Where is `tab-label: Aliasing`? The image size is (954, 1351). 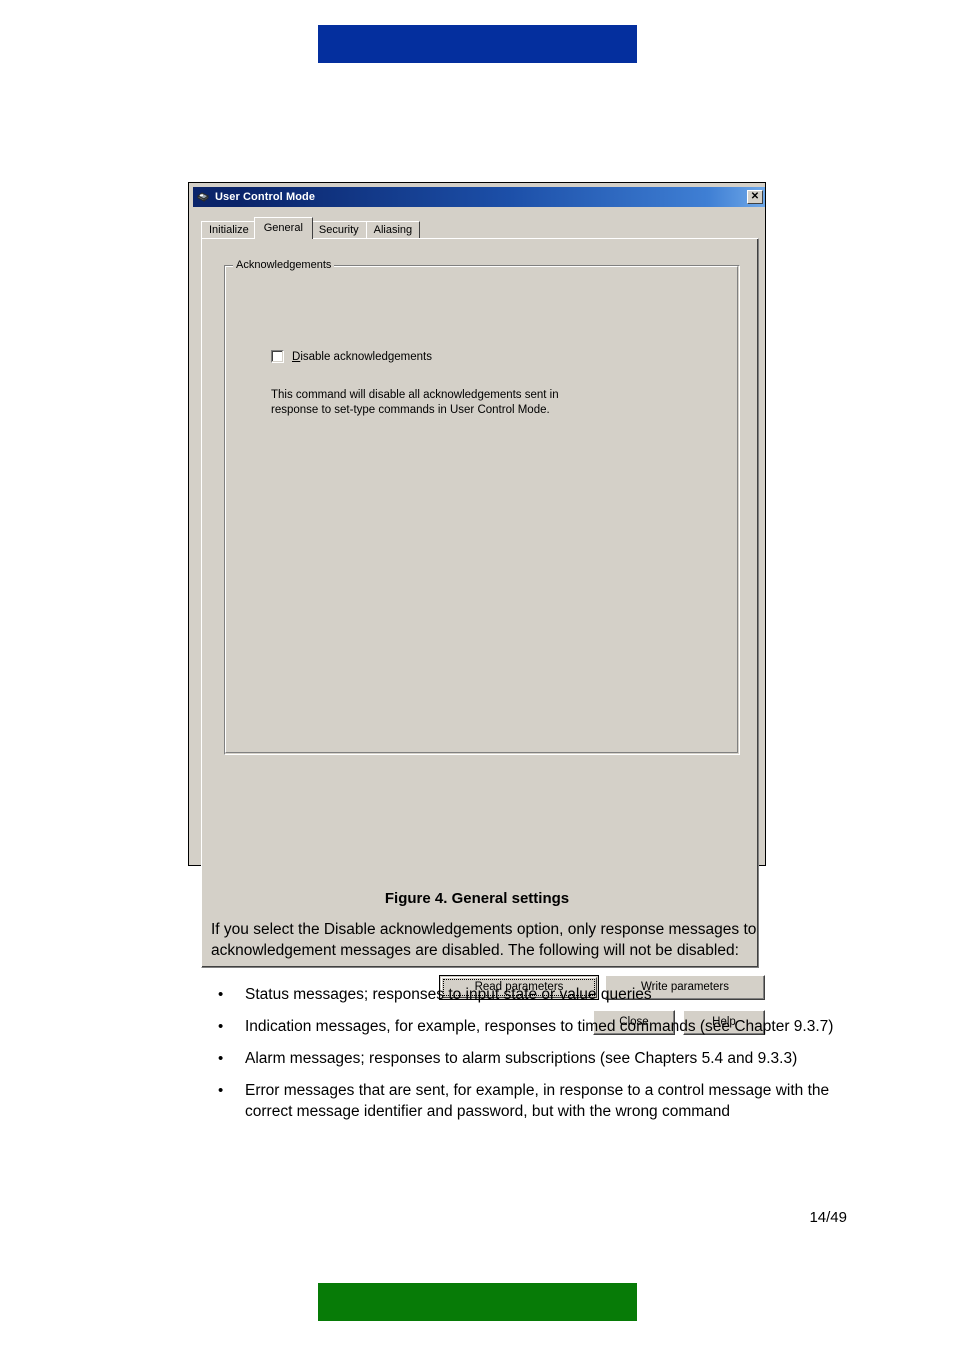
tab-label: Aliasing is located at coordinates (393, 230).